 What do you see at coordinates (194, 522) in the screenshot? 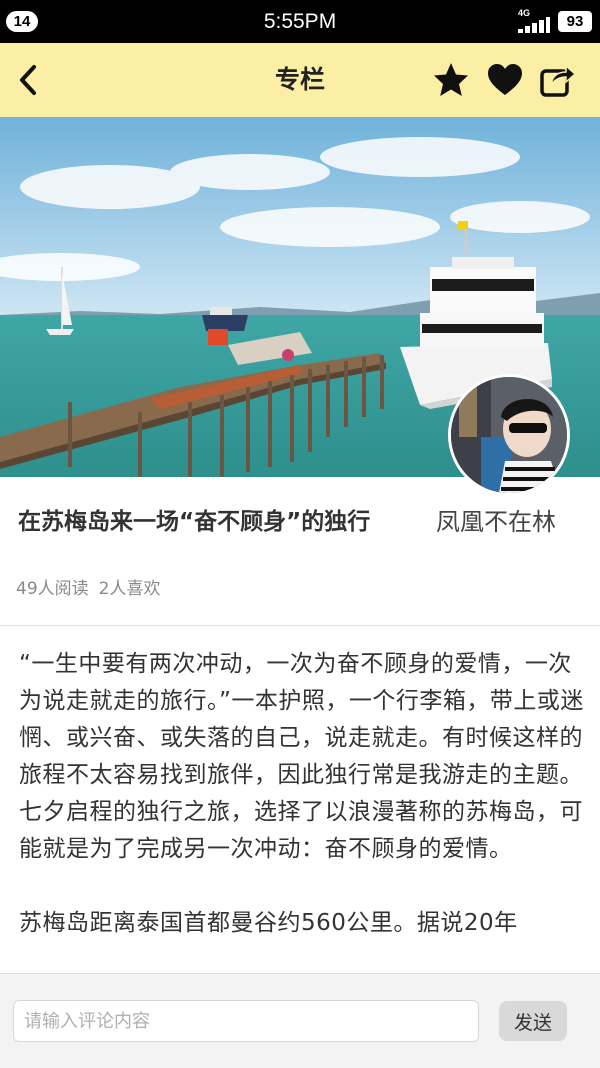
I see `article-title: 在苏梅岛来一场“奋不顾身”的独行` at bounding box center [194, 522].